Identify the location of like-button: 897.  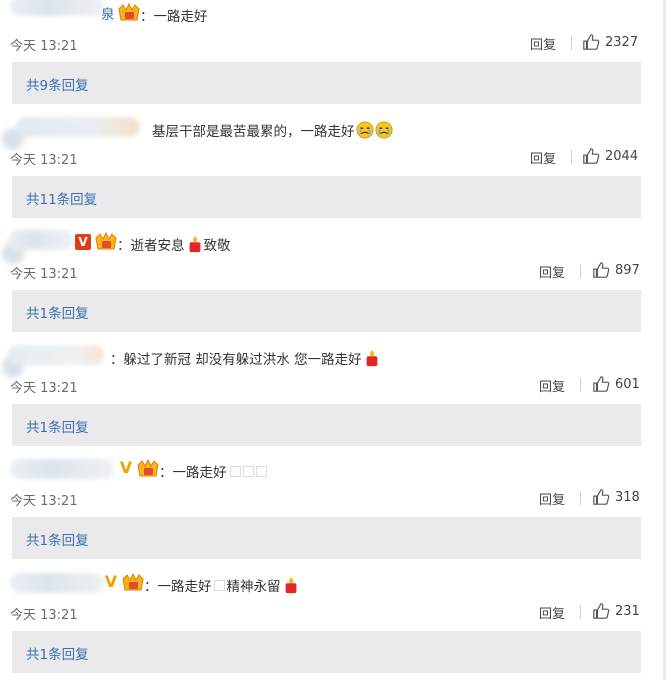
(616, 270).